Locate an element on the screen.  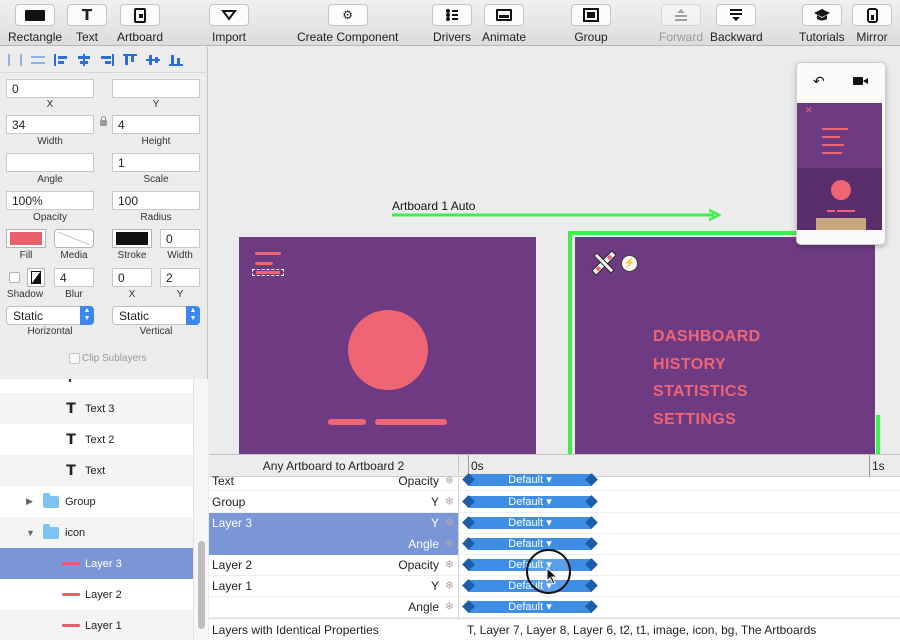
preview-short-bar is located at coordinates (831, 211).